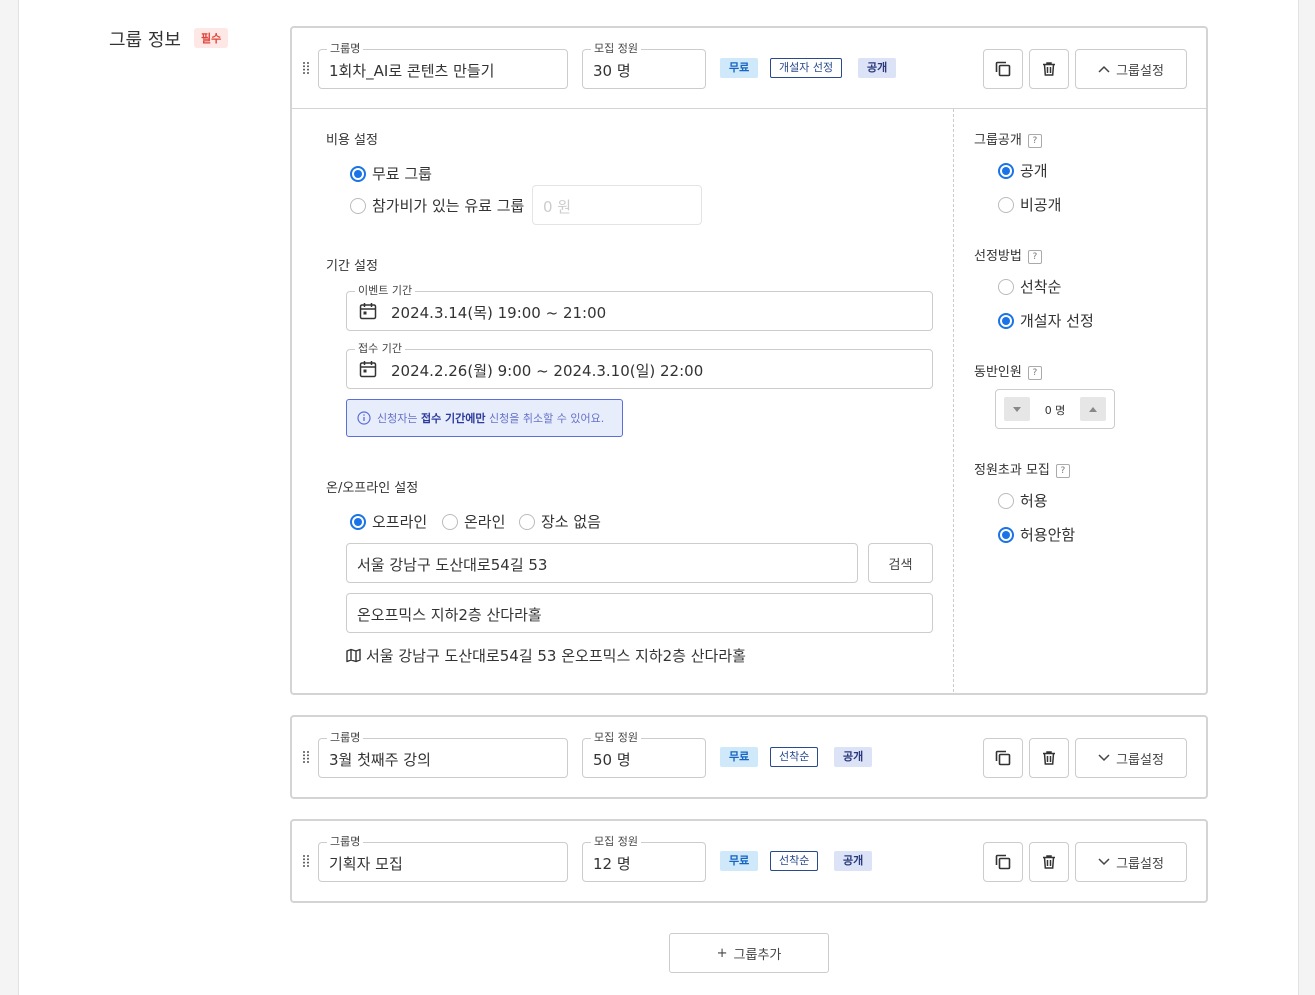  I want to click on required-badge: 필수, so click(211, 38).